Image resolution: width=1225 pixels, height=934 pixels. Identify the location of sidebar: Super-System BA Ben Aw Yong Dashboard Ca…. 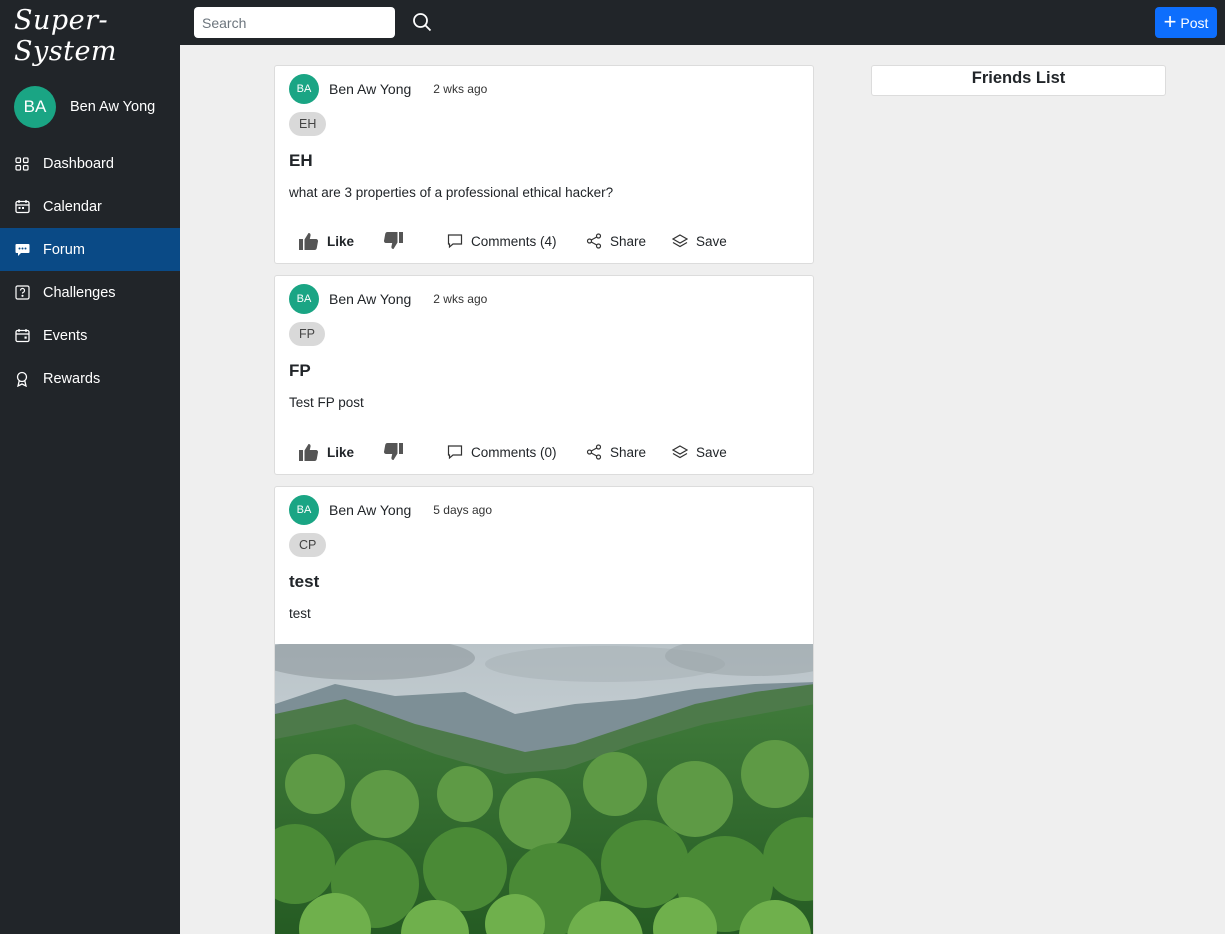
(90, 467).